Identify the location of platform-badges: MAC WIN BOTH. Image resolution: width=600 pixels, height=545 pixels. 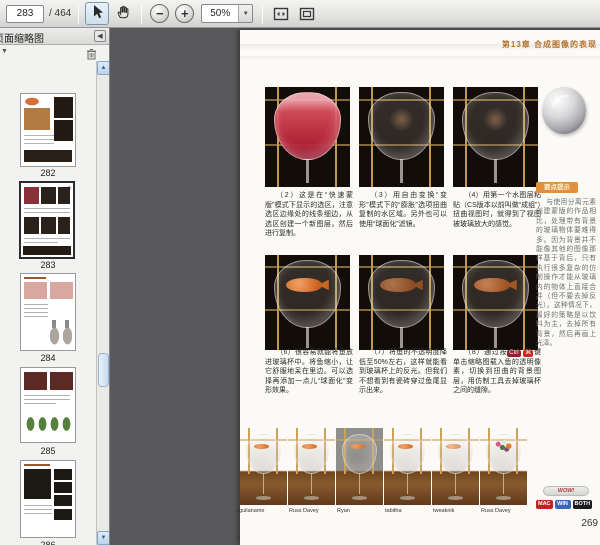
(564, 504).